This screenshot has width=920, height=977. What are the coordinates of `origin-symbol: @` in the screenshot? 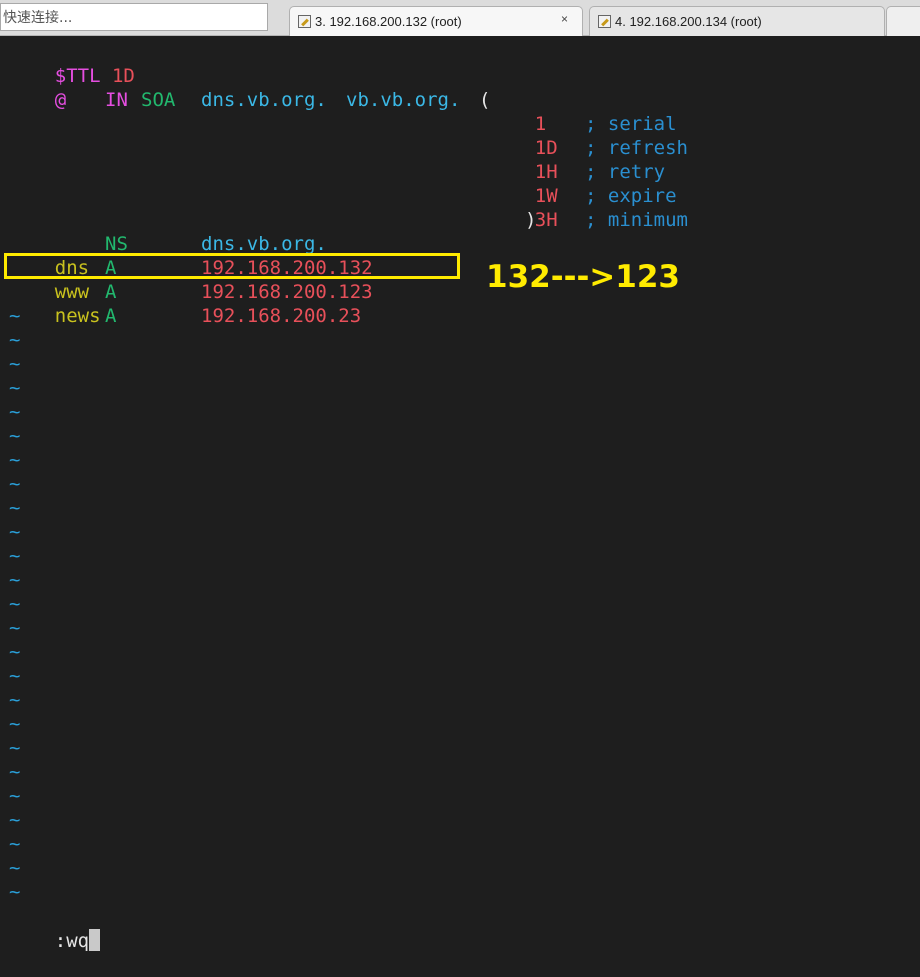 It's located at (60, 100).